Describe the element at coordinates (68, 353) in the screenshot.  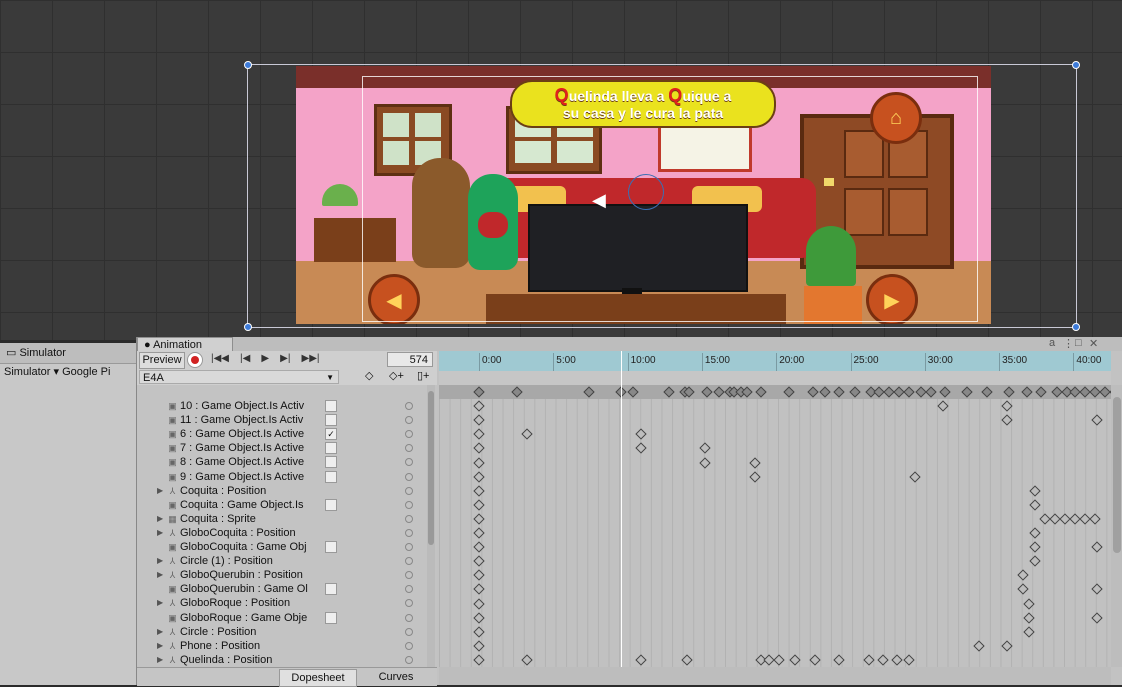
I see `simulator-tab: ▭ Simulator` at that location.